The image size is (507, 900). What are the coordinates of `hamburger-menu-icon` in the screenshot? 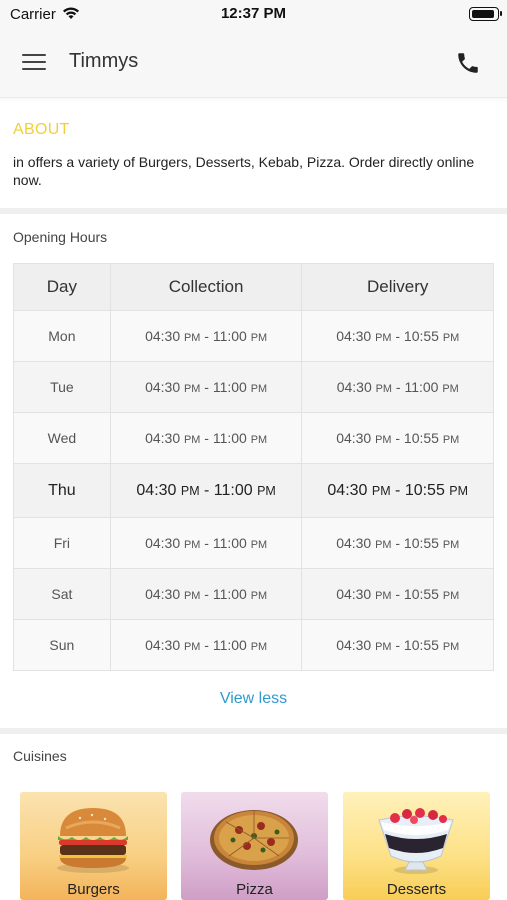 It's located at (35, 63).